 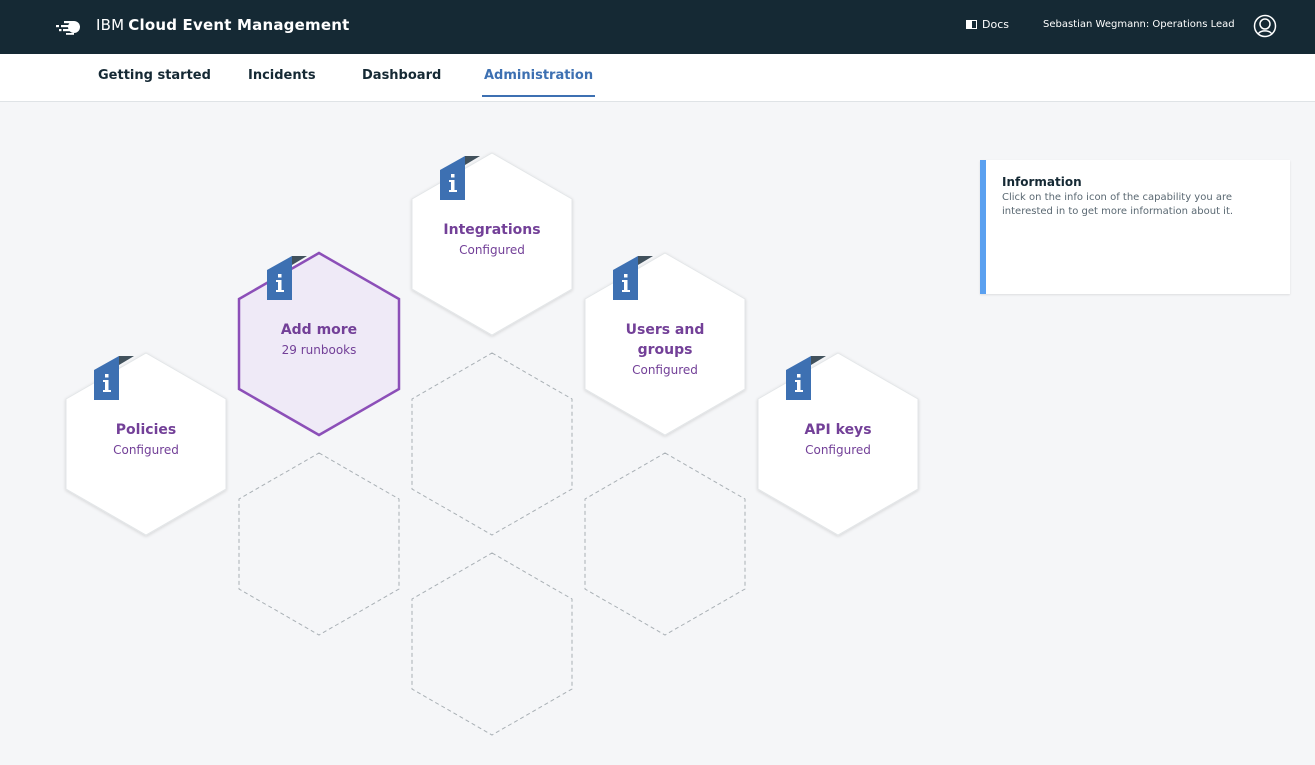 What do you see at coordinates (1042, 182) in the screenshot?
I see `info-panel-title: Information` at bounding box center [1042, 182].